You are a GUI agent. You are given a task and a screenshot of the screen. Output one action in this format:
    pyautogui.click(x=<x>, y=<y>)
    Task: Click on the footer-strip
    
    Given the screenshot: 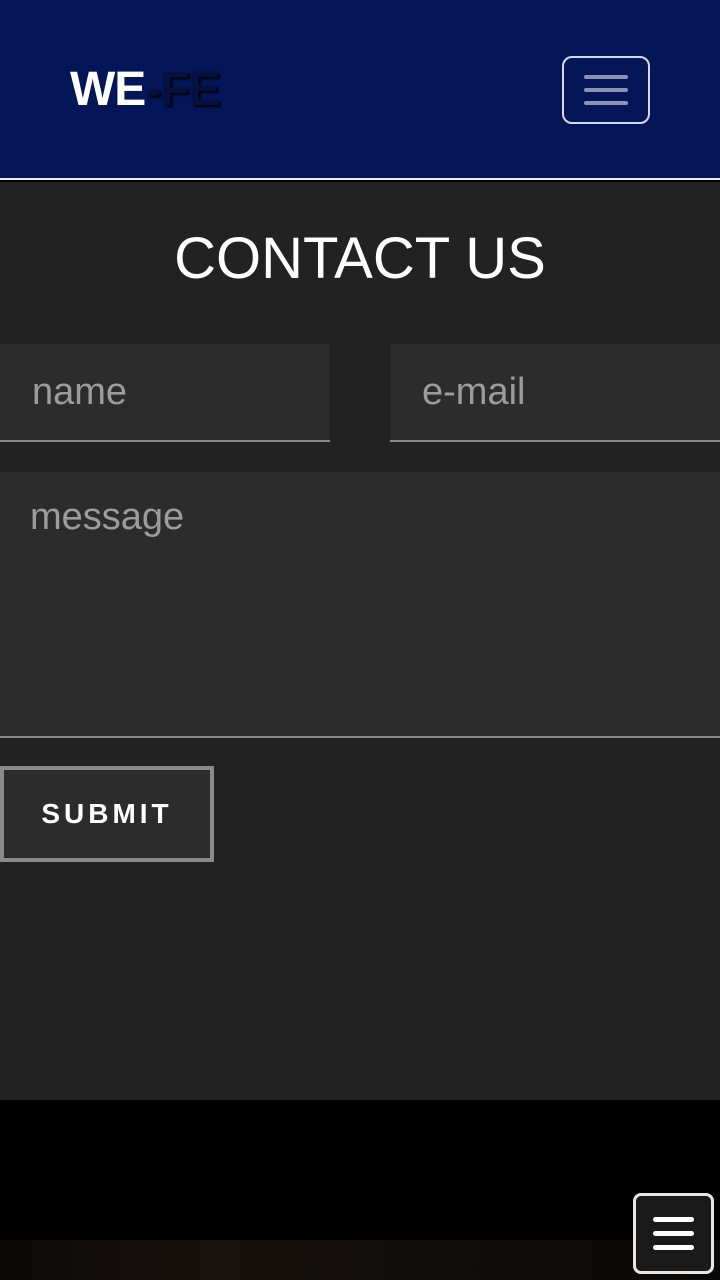 What is the action you would take?
    pyautogui.click(x=360, y=1260)
    